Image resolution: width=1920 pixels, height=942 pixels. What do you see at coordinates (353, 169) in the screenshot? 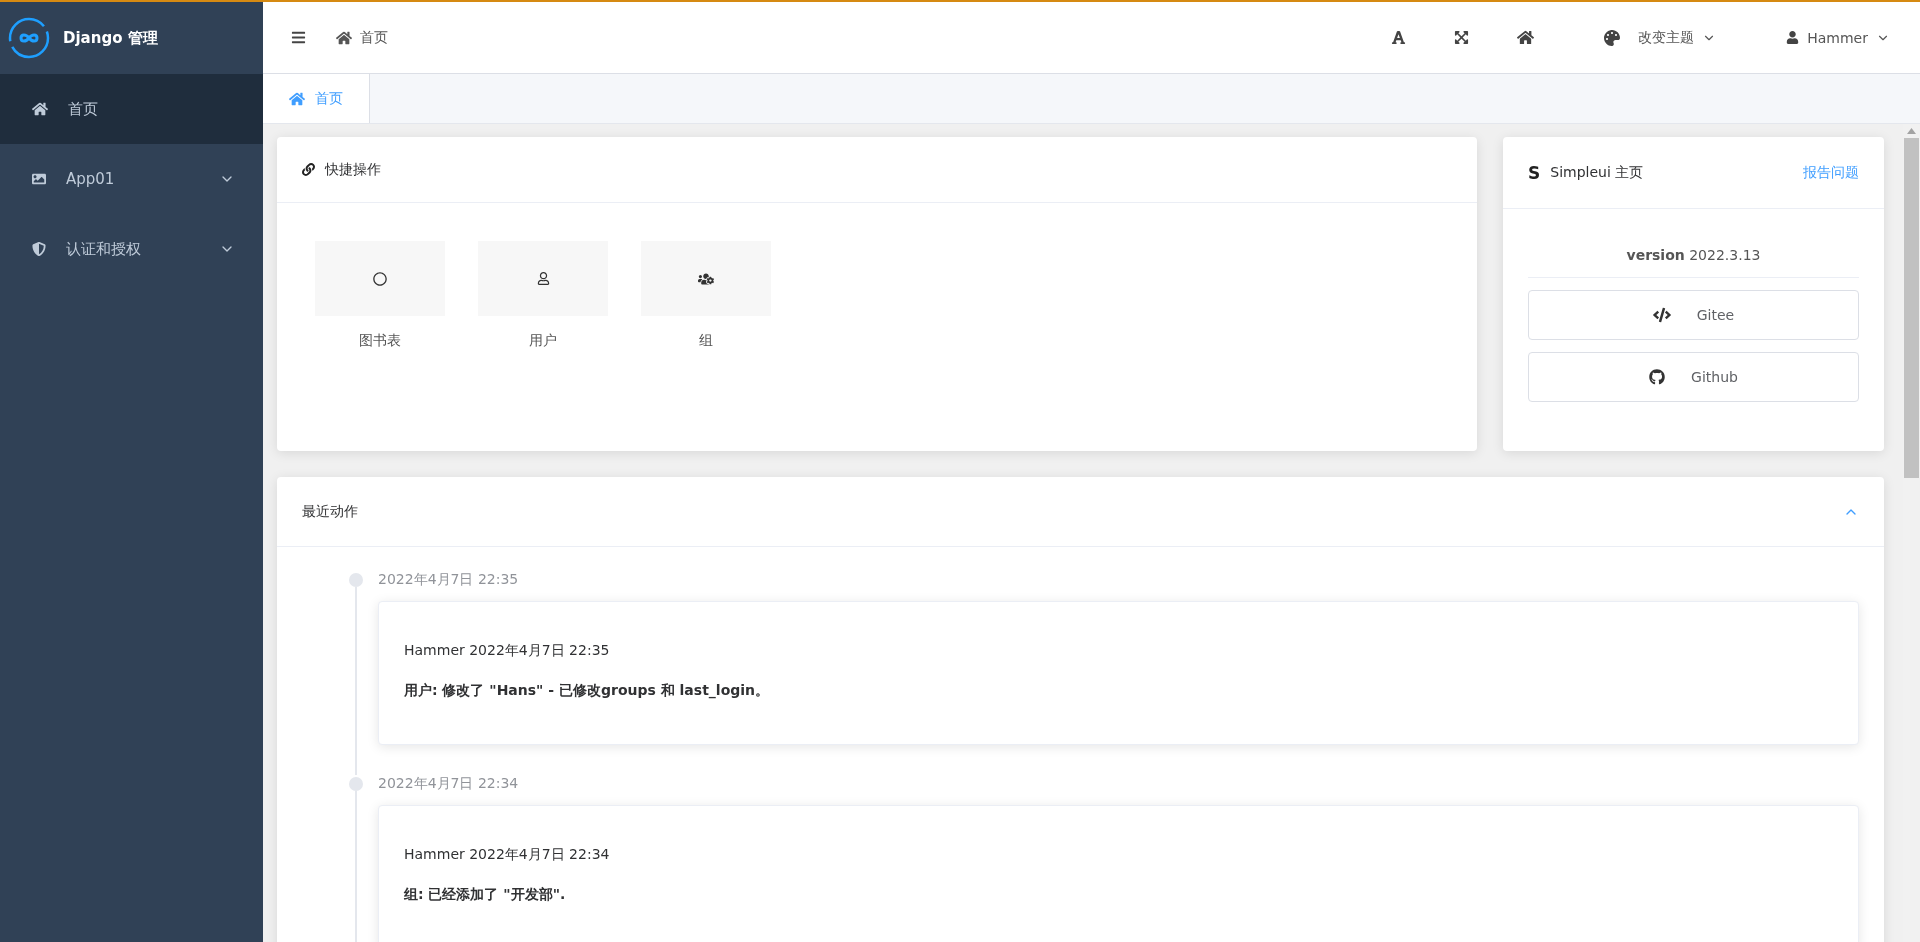
I see `card-title: 快捷操作` at bounding box center [353, 169].